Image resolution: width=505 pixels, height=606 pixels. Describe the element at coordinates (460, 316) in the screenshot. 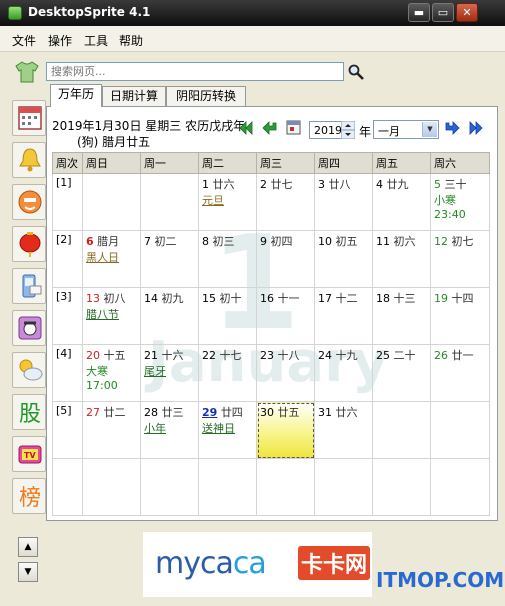

I see `day-cell: 19 十四` at that location.